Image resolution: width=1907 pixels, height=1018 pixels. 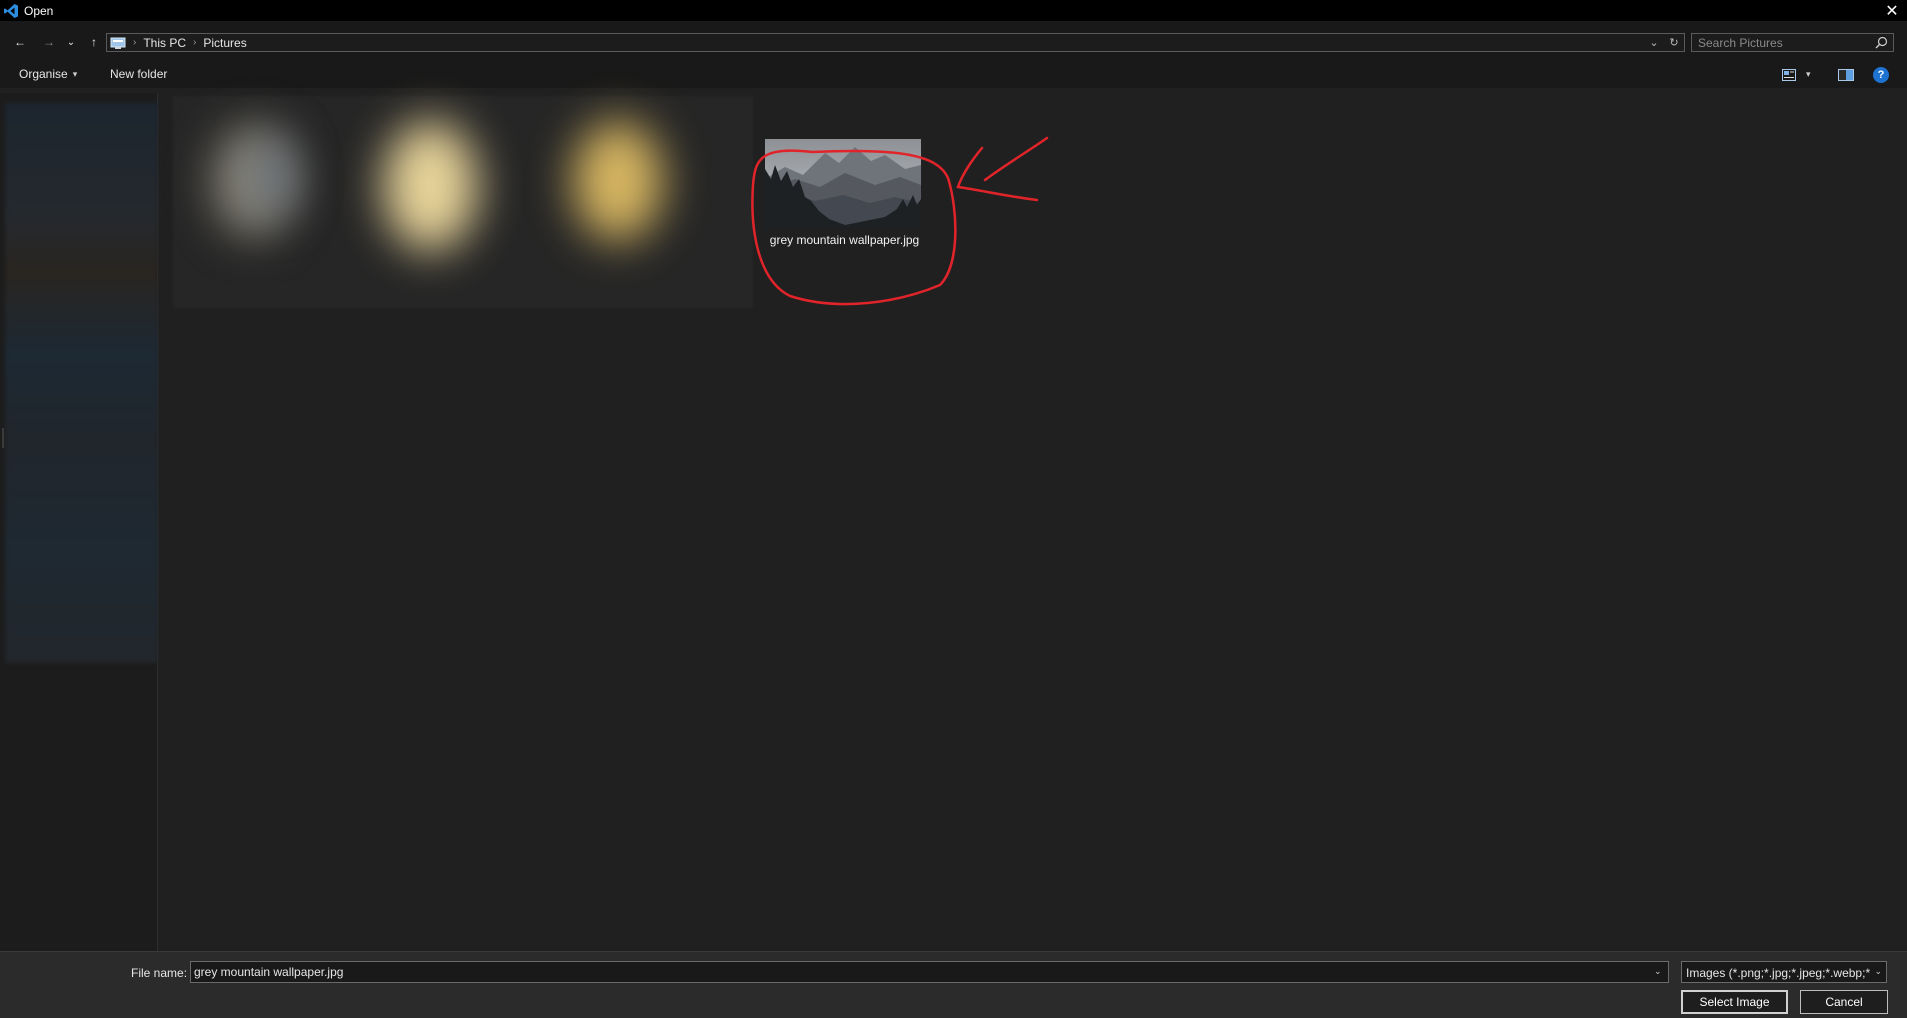 I want to click on forward-arrow-icon: →, so click(x=49, y=42).